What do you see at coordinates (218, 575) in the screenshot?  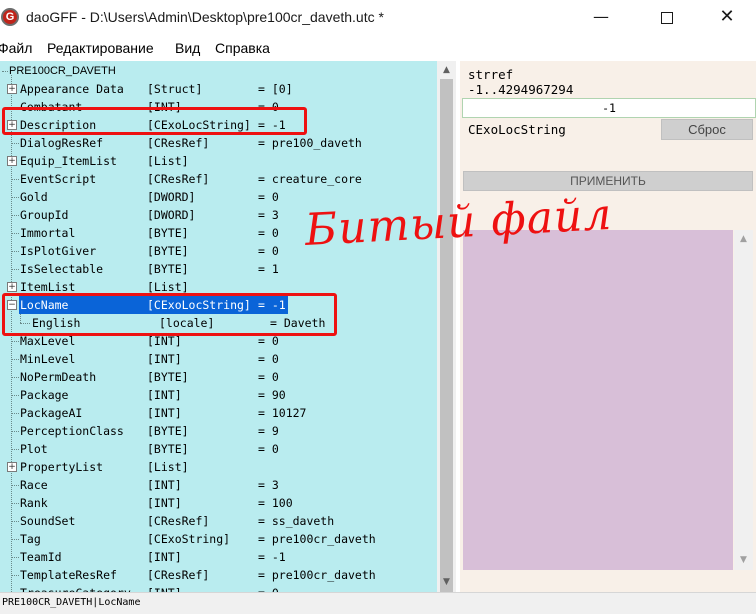 I see `tree-row: TemplateResRef [CResRef] = pre100cr_daveth` at bounding box center [218, 575].